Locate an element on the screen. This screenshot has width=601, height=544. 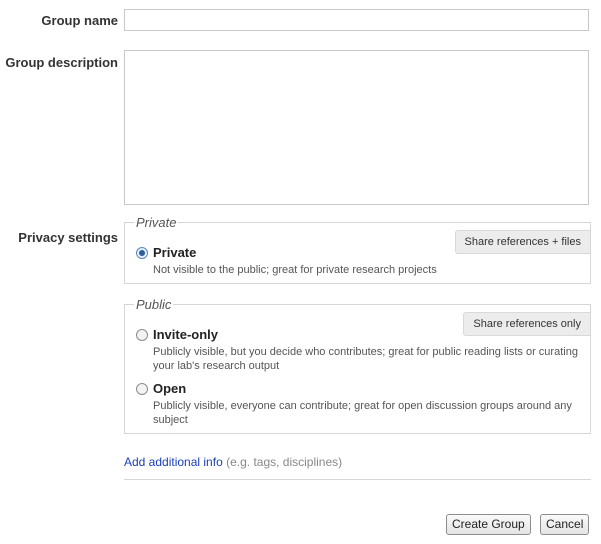
share-references-files-tag: Share references + files is located at coordinates (522, 242).